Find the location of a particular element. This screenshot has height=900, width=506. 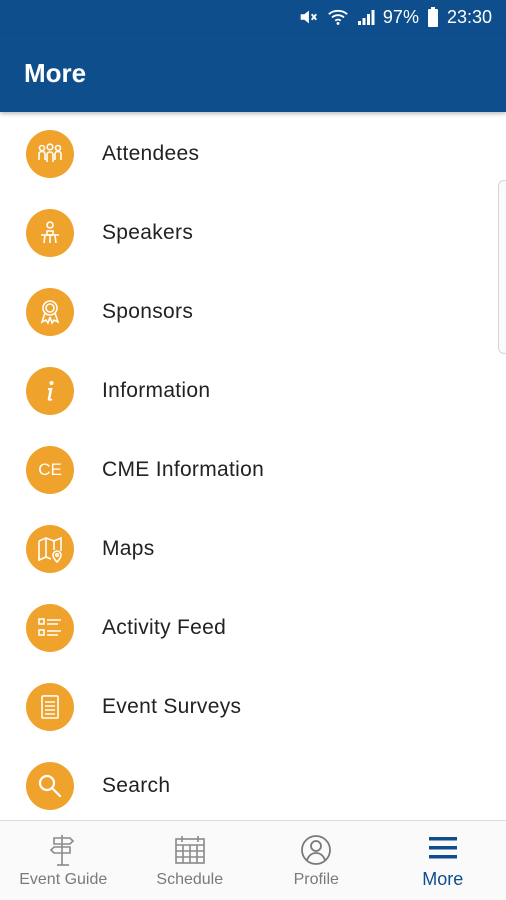

ribbon-icon is located at coordinates (50, 311).